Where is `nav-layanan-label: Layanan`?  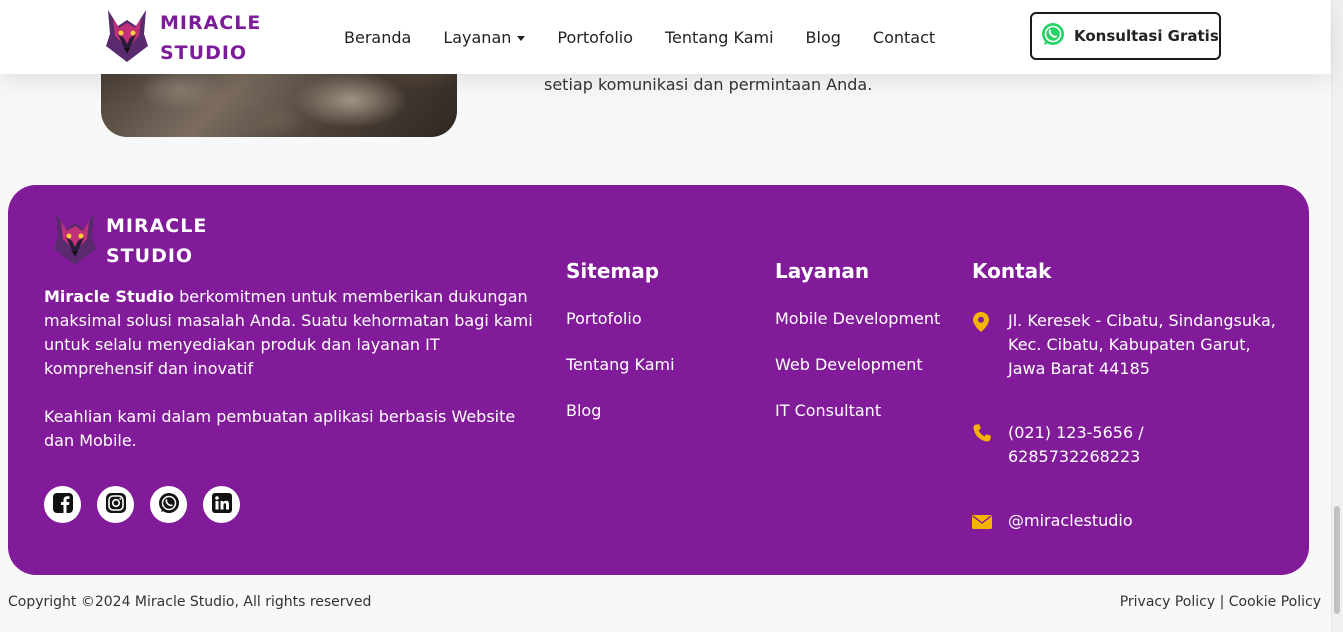 nav-layanan-label: Layanan is located at coordinates (477, 37).